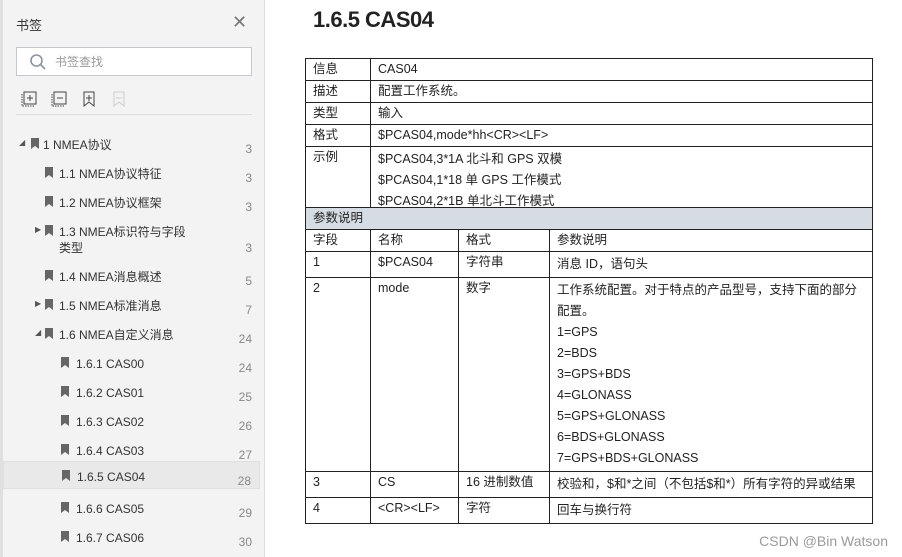  I want to click on bookmark-page-number: 27, so click(245, 455).